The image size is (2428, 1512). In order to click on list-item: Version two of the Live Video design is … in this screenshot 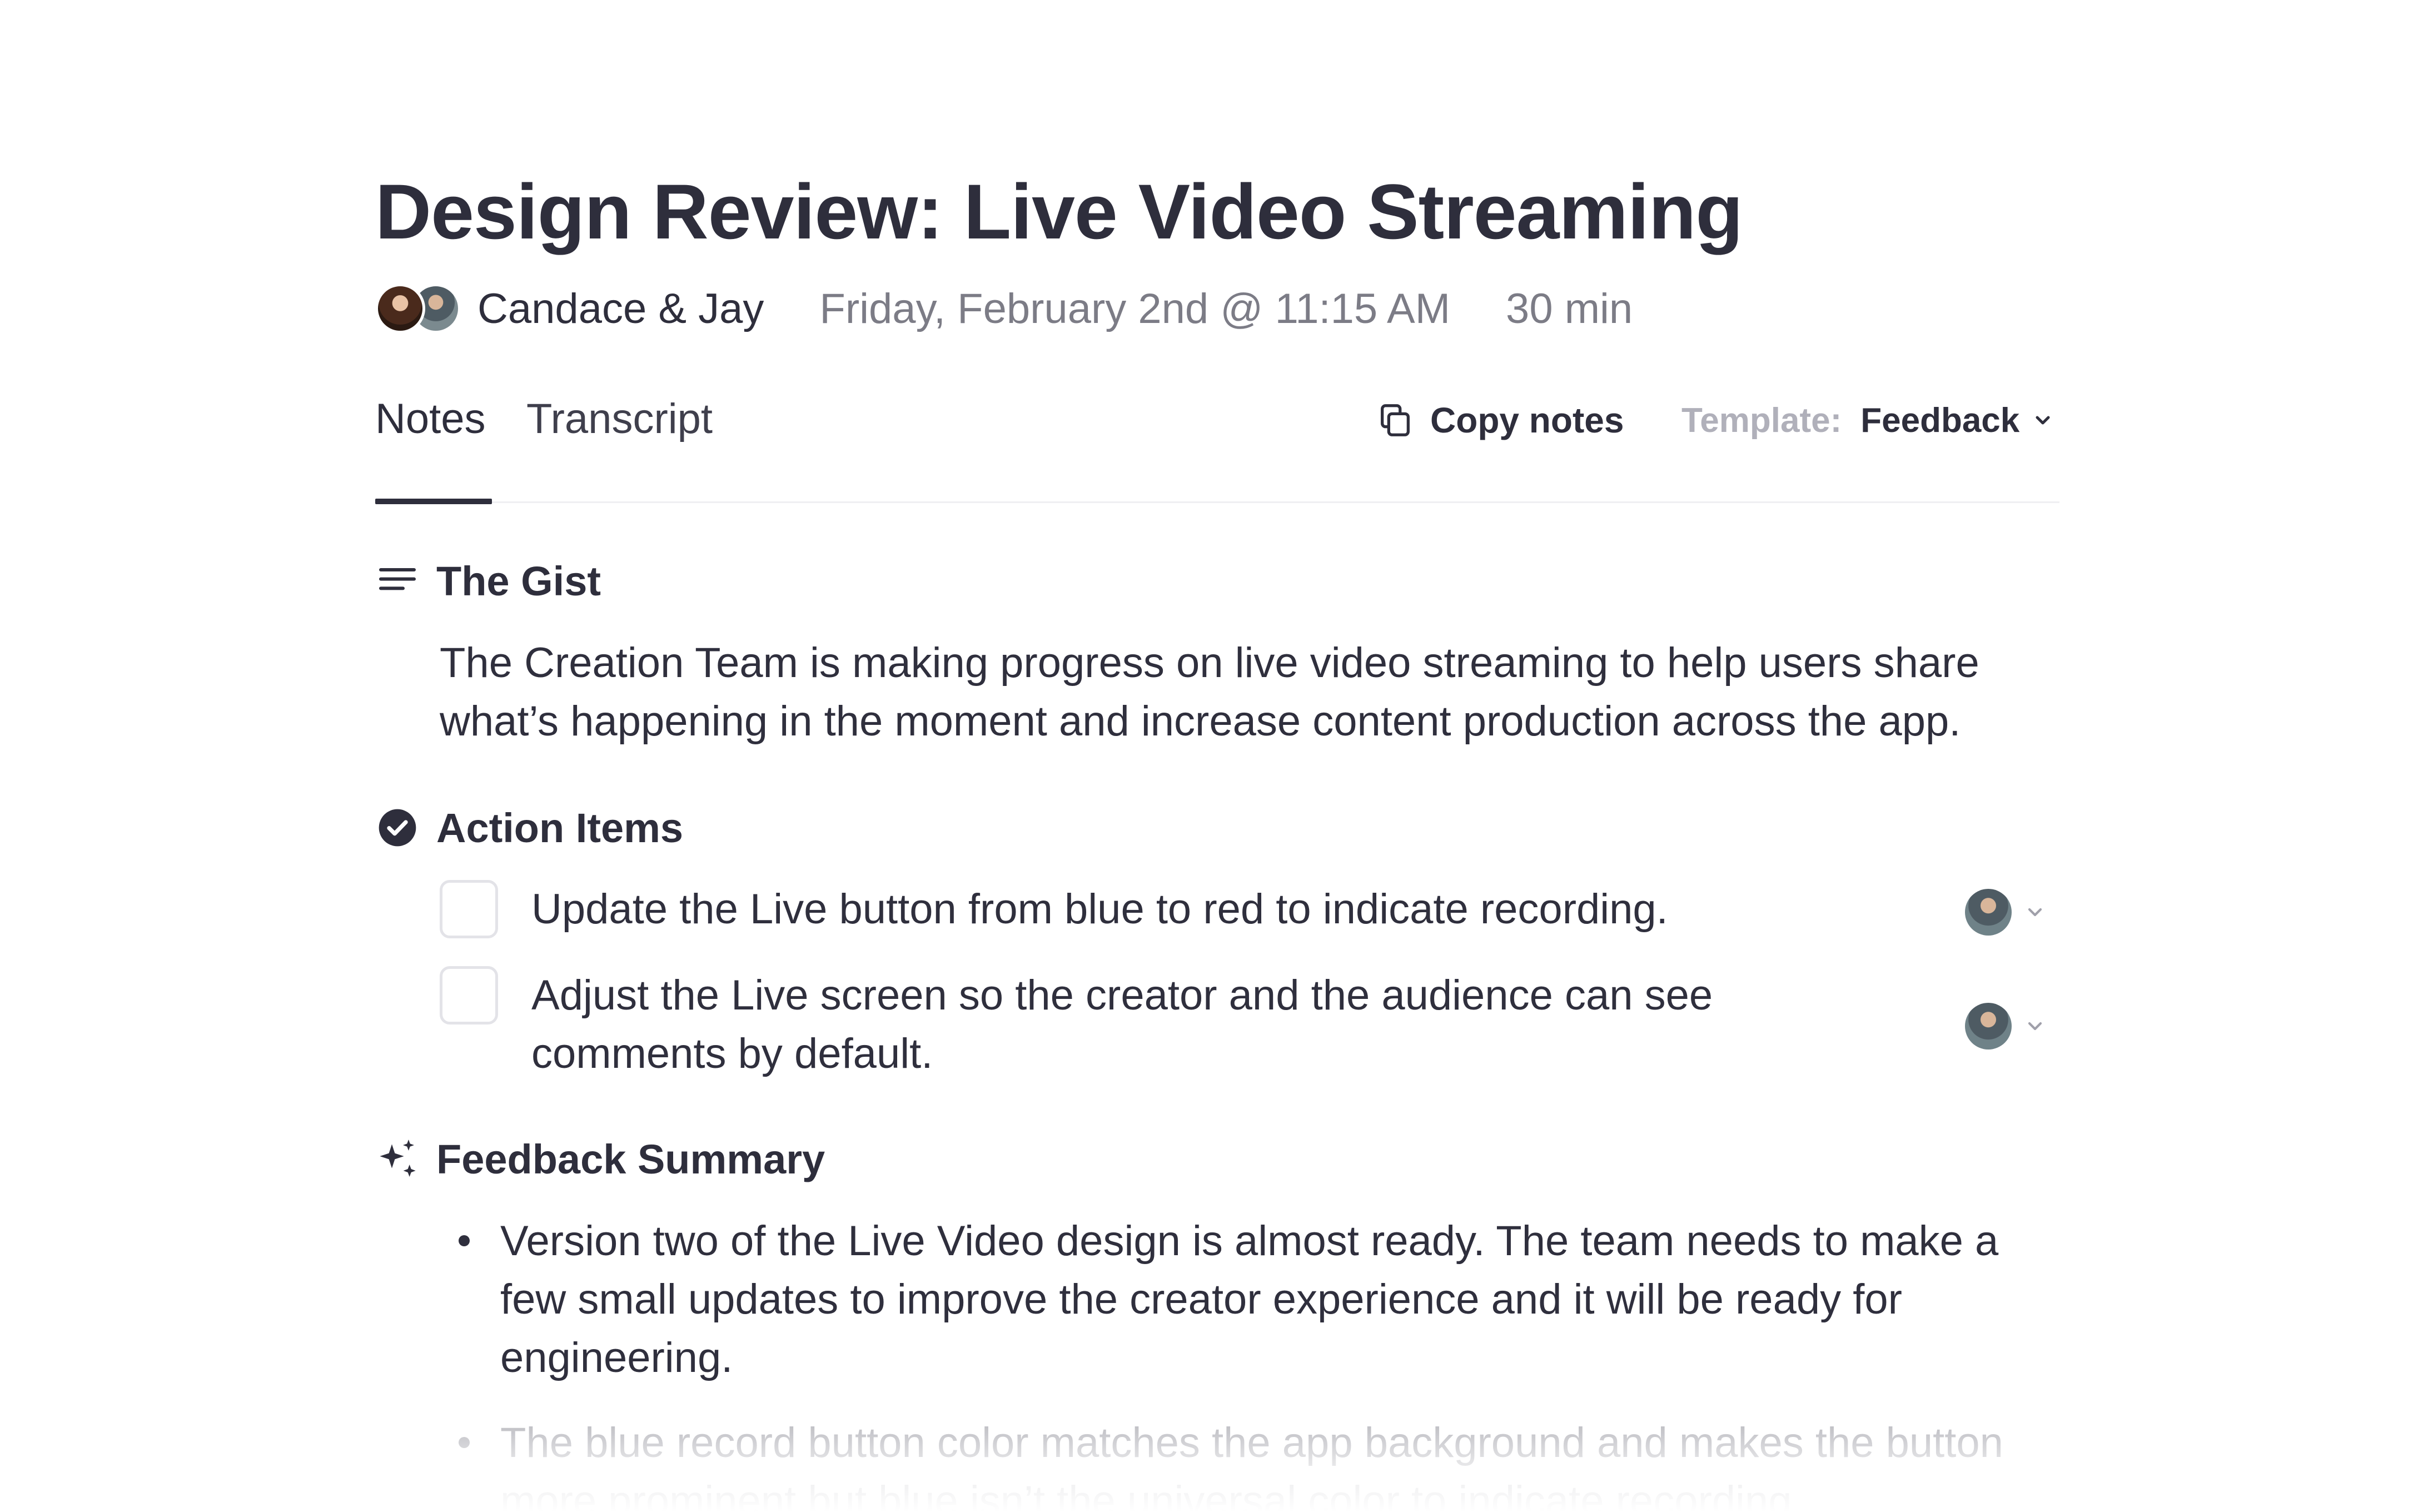, I will do `click(1259, 1299)`.